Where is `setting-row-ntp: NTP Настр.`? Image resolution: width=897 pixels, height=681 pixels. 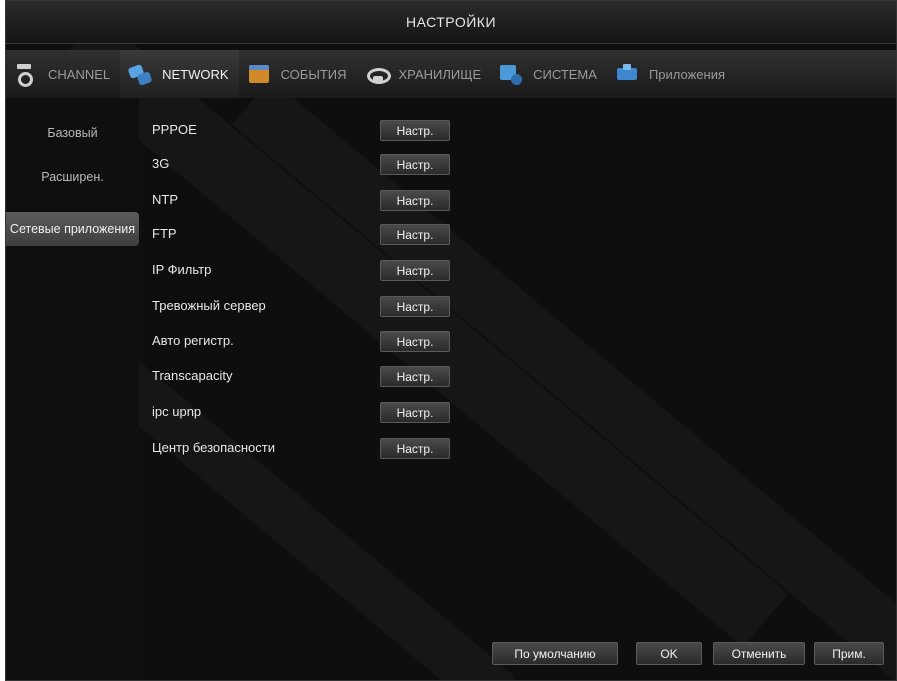 setting-row-ntp: NTP Настр. is located at coordinates (302, 202).